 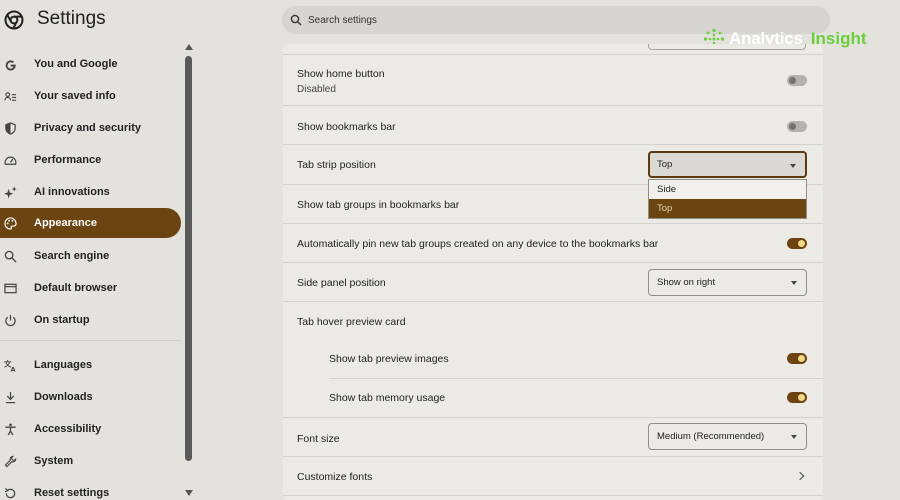 What do you see at coordinates (10, 192) in the screenshot?
I see `sparkle-icon` at bounding box center [10, 192].